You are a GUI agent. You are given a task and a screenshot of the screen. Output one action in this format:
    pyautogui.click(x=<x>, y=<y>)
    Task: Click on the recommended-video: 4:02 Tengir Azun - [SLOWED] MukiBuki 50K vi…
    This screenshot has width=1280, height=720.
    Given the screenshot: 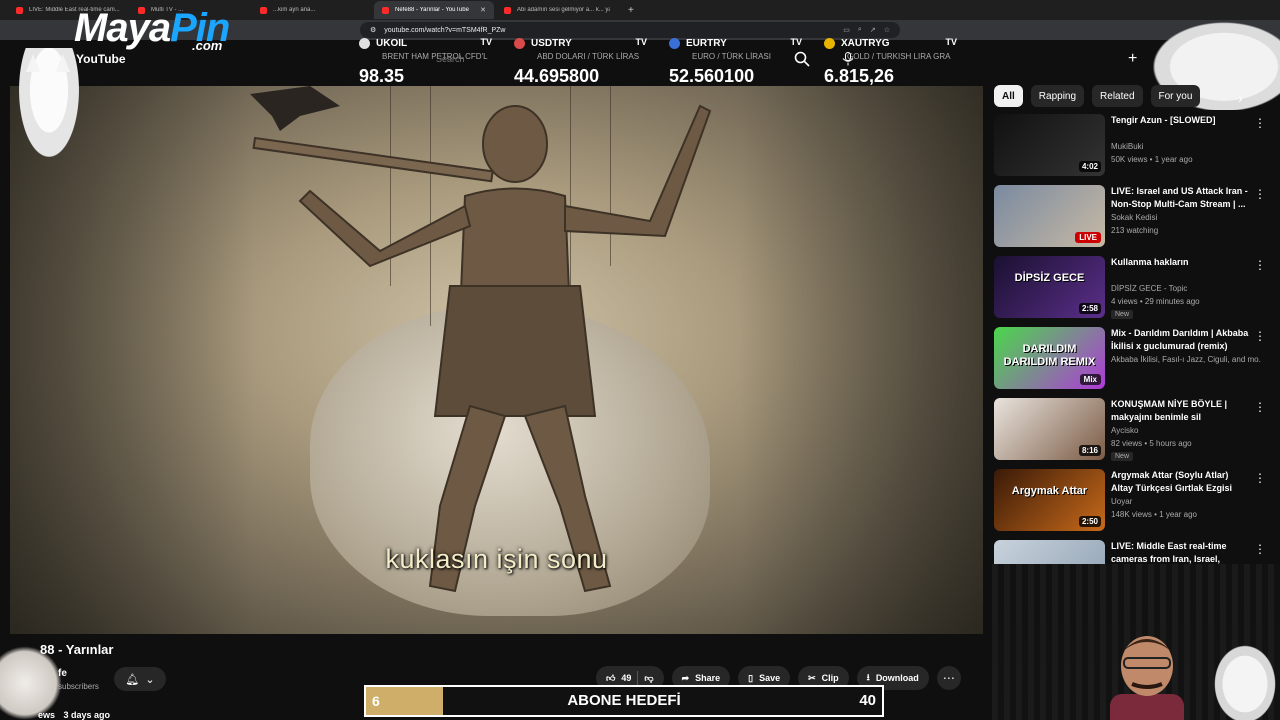 What is the action you would take?
    pyautogui.click(x=1132, y=147)
    